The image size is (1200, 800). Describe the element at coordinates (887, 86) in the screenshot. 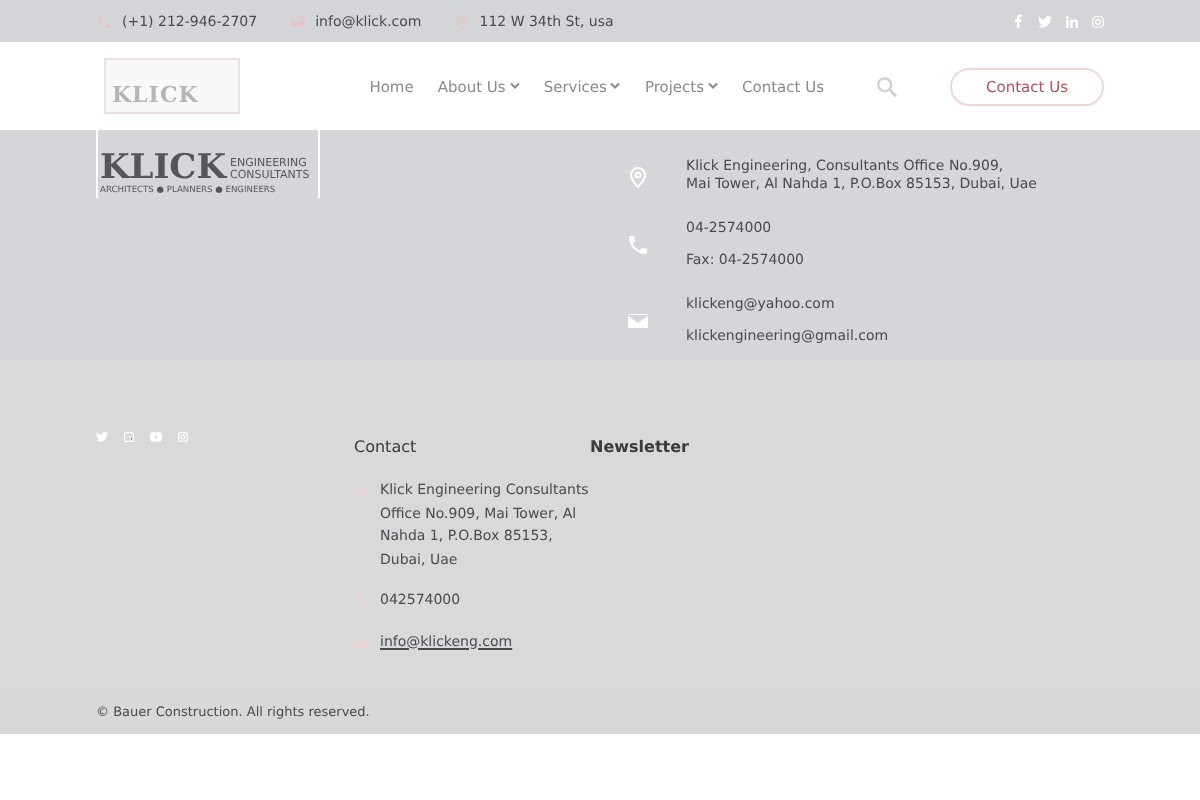

I see `search-icon` at that location.